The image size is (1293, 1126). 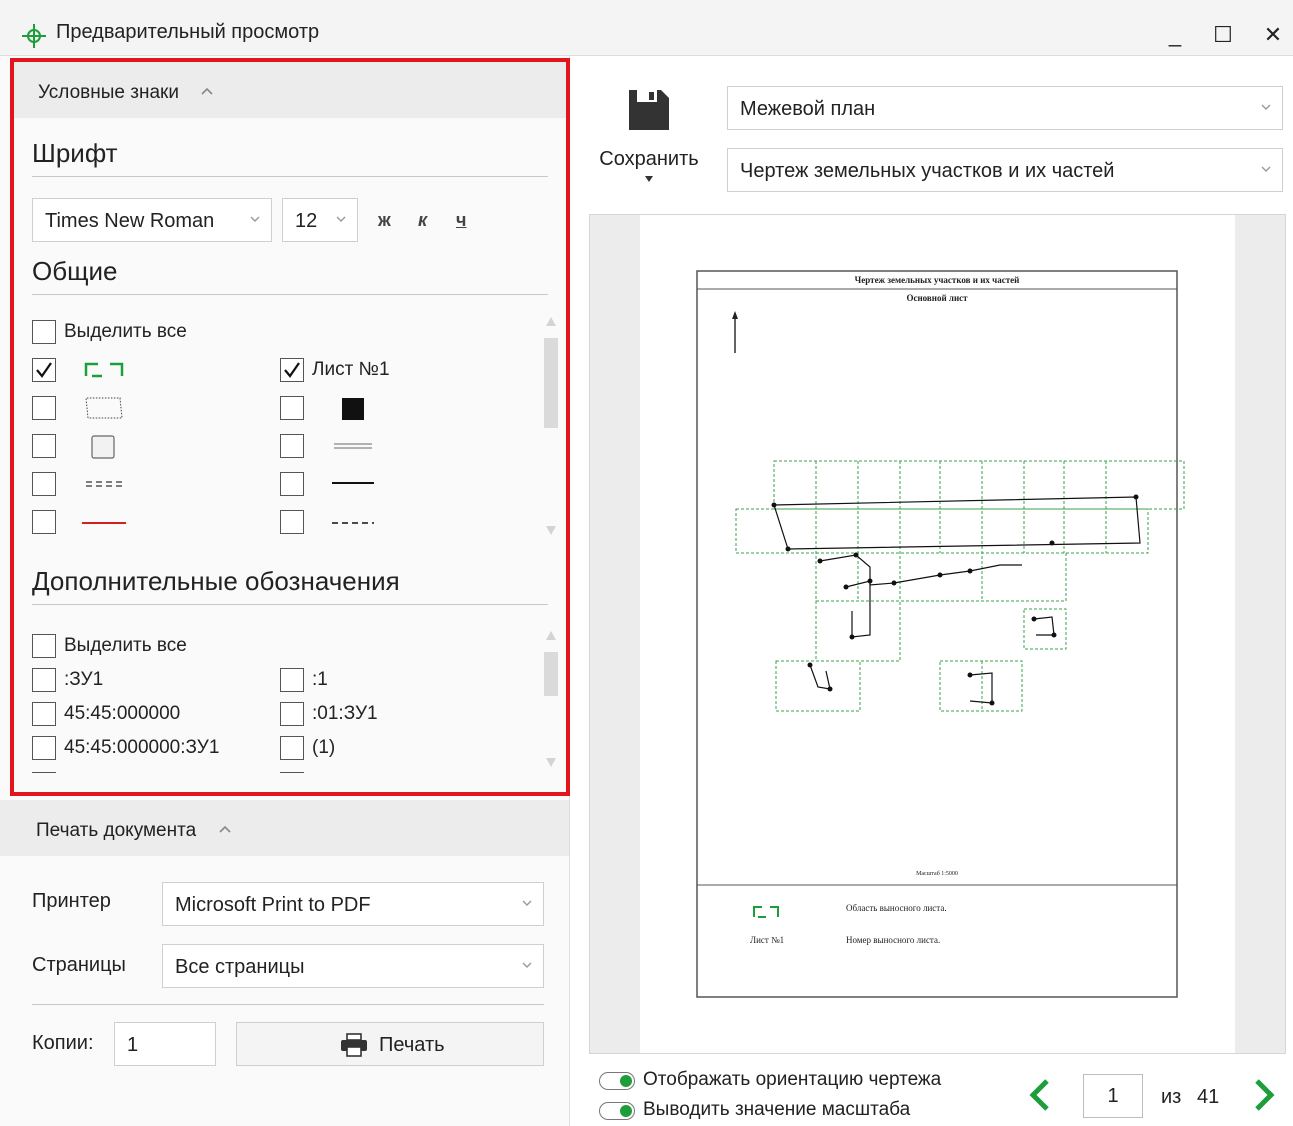 What do you see at coordinates (240, 967) in the screenshot?
I see `pages-value: Все страницы` at bounding box center [240, 967].